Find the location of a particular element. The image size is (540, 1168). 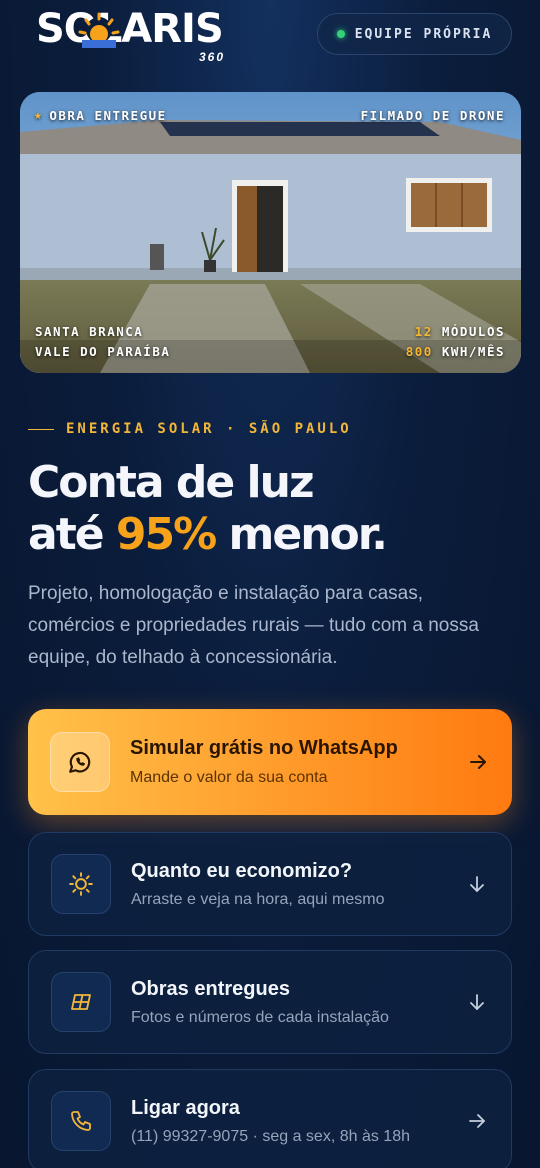

phone-icon is located at coordinates (81, 1121).